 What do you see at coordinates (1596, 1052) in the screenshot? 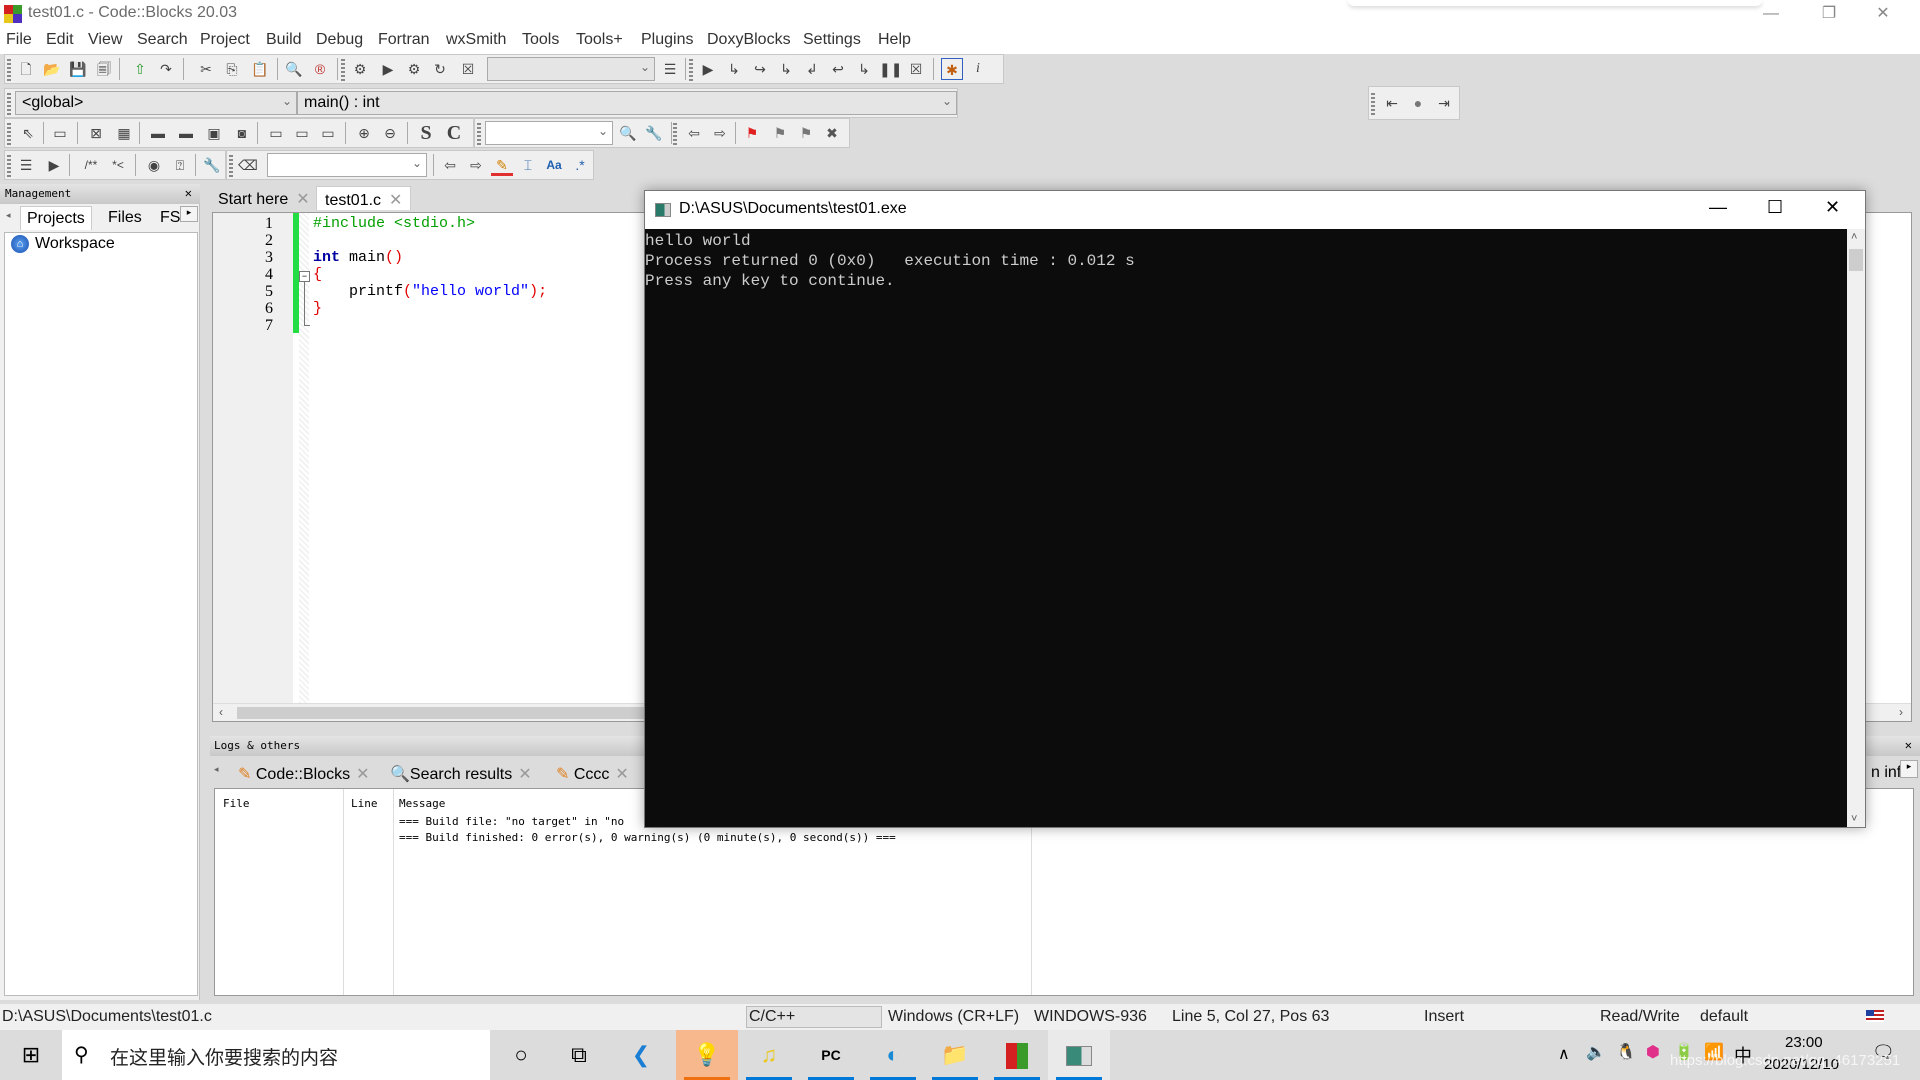
I see `volume-icon: 🔈` at bounding box center [1596, 1052].